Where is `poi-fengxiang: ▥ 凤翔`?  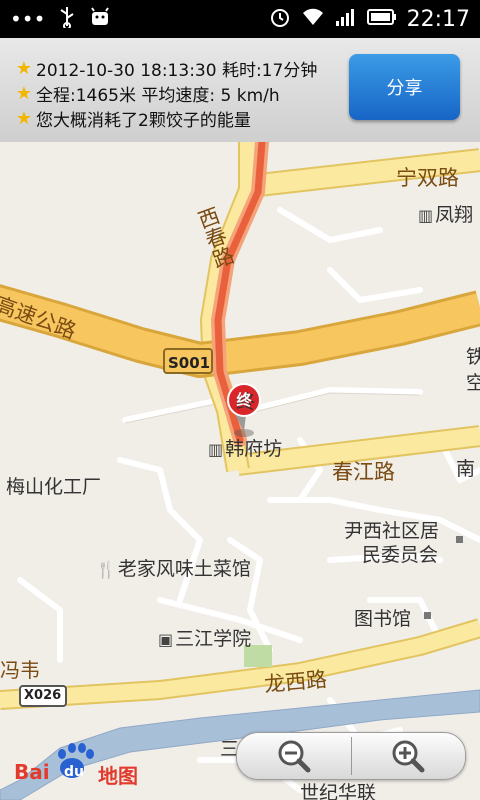 poi-fengxiang: ▥ 凤翔 is located at coordinates (446, 215).